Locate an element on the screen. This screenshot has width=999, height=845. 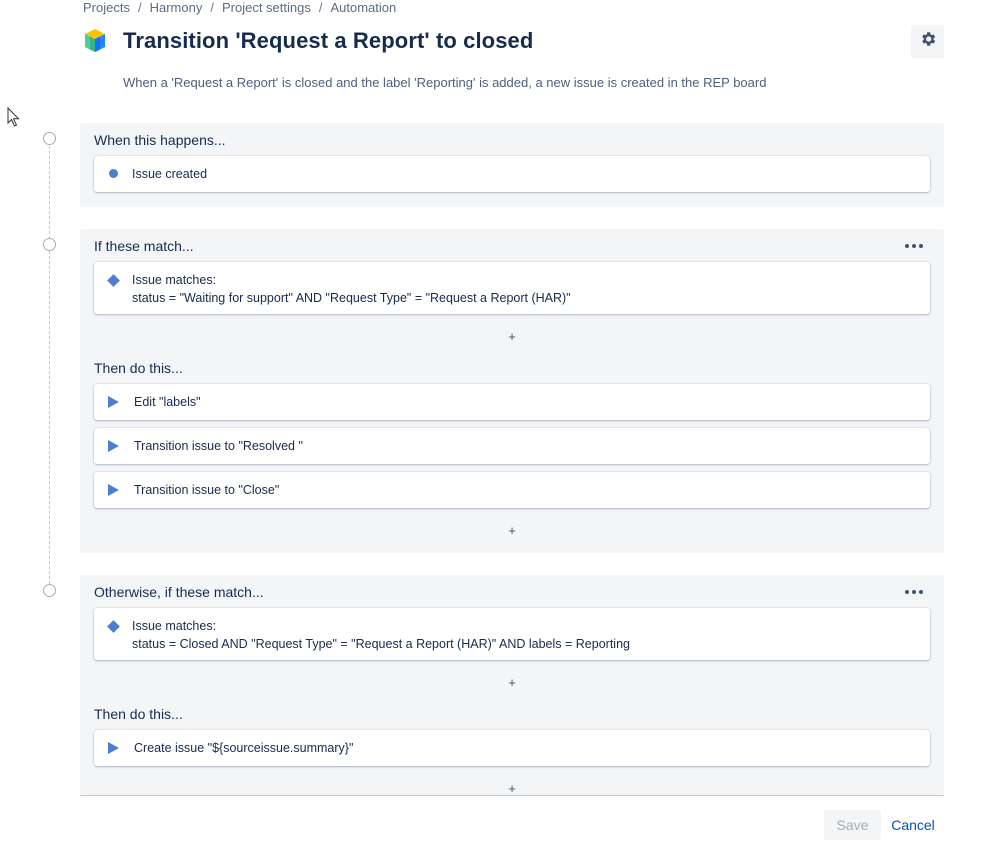
save-button: Save is located at coordinates (852, 825).